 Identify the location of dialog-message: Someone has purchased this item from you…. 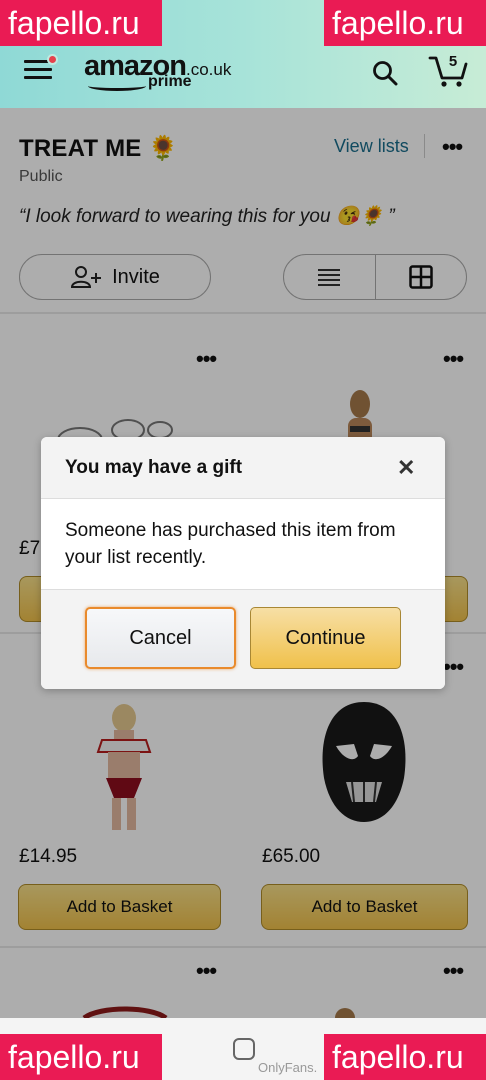
(230, 544).